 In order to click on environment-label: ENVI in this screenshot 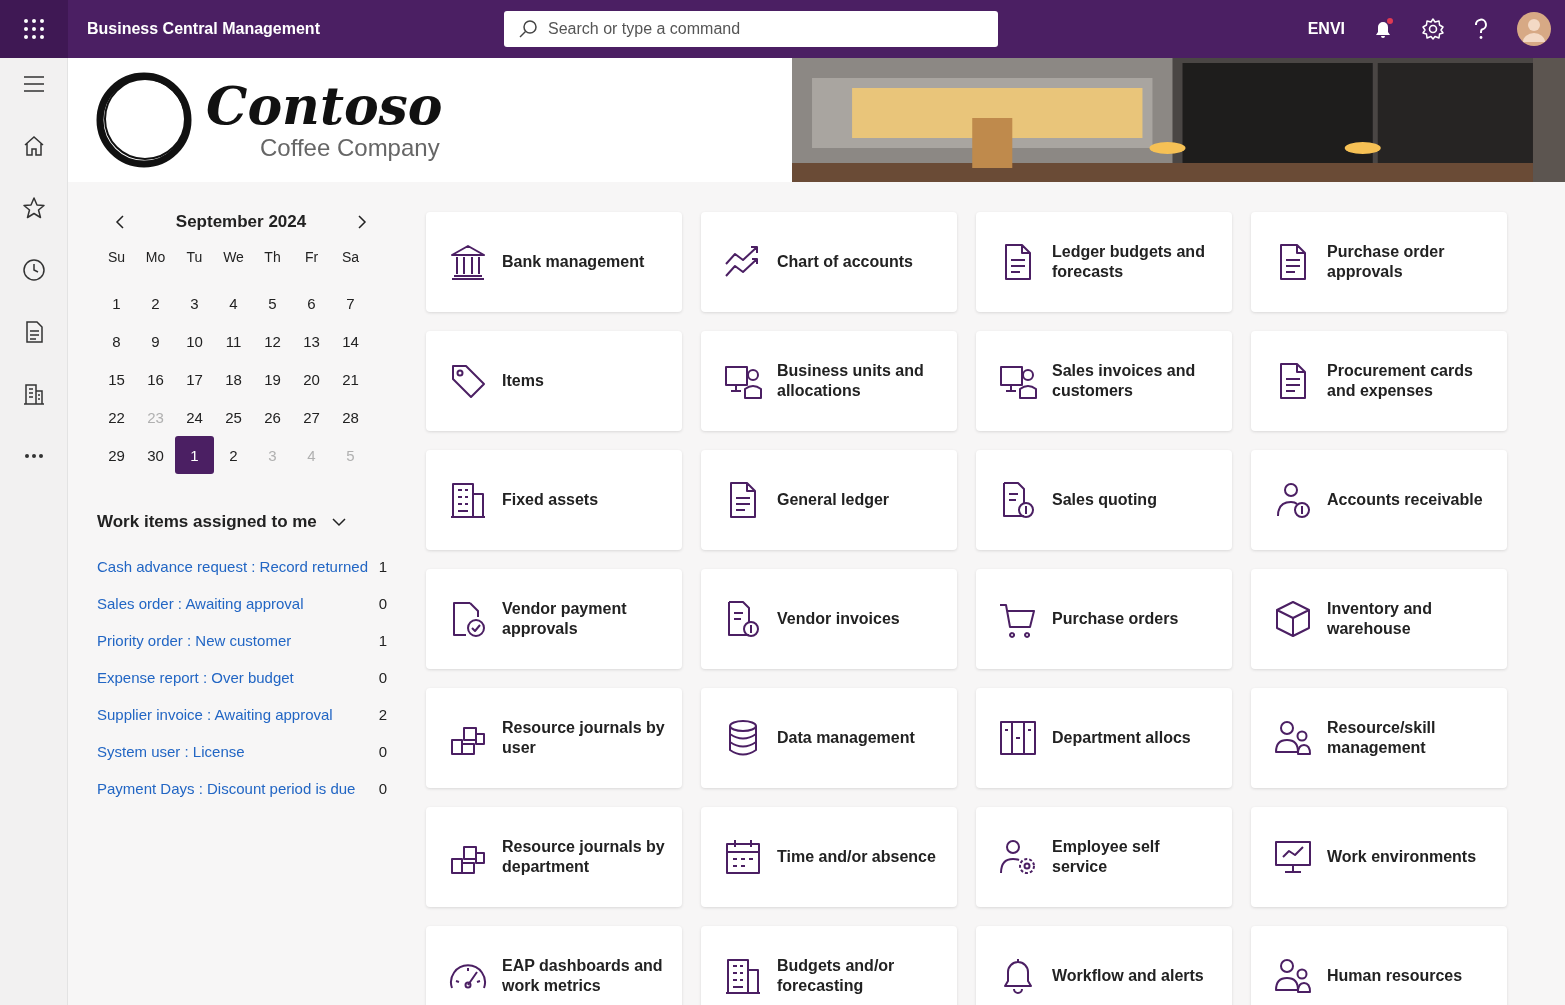, I will do `click(1326, 29)`.